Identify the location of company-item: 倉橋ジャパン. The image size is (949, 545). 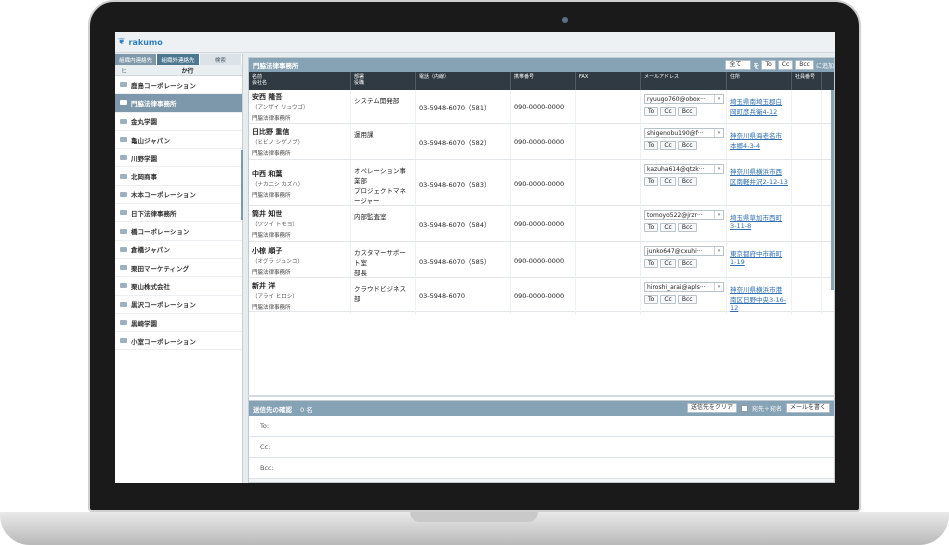
(178, 250).